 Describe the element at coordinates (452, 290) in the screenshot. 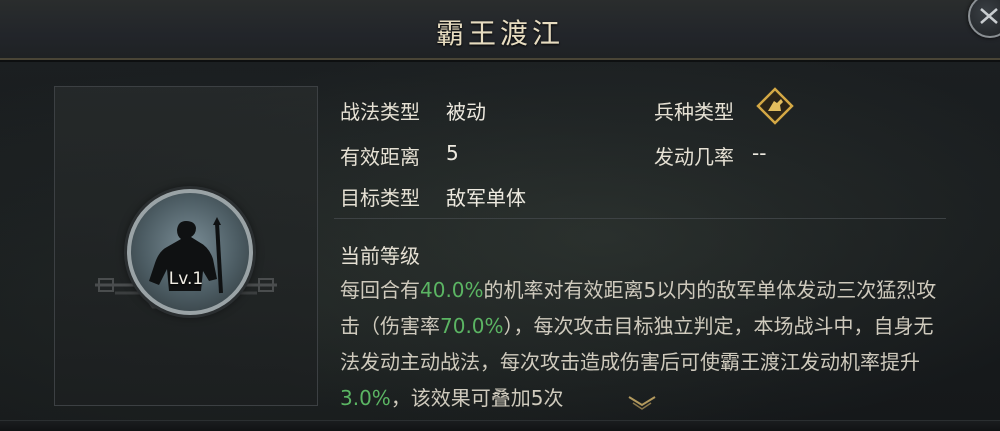

I see `desc-highlight-1: 40.0%` at that location.